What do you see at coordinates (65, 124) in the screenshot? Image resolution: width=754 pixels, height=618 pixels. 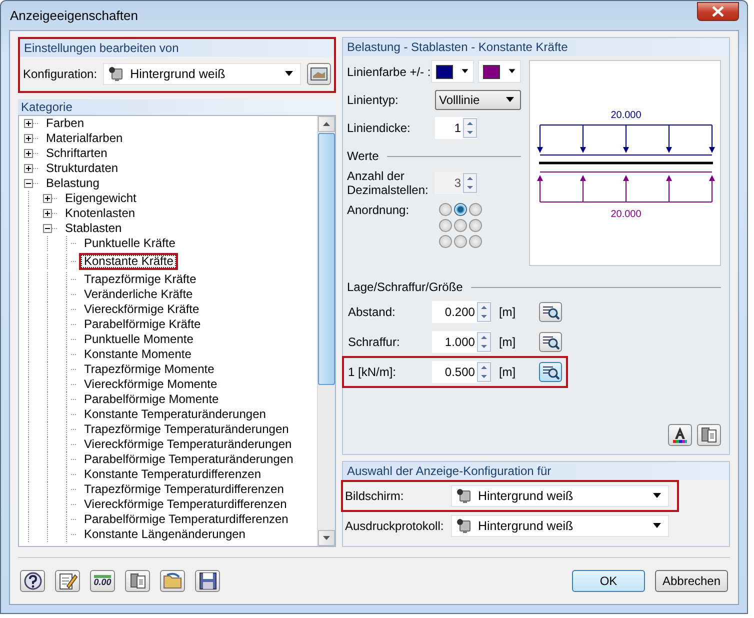 I see `tree-item: Farben` at bounding box center [65, 124].